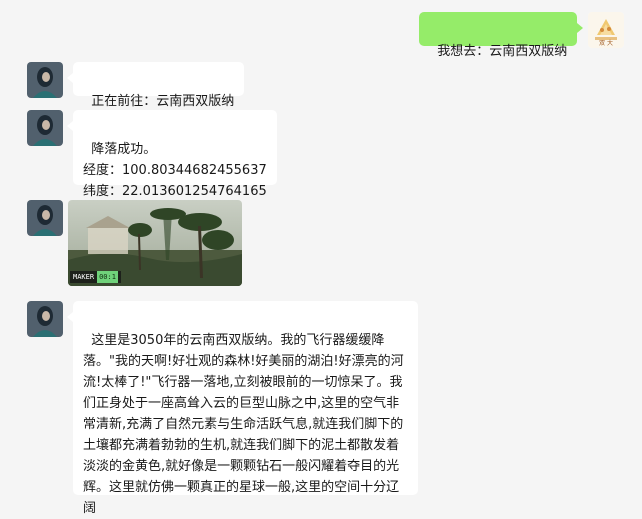 The width and height of the screenshot is (642, 519). What do you see at coordinates (502, 51) in the screenshot?
I see `message-text: 我想去：云南西双版纳` at bounding box center [502, 51].